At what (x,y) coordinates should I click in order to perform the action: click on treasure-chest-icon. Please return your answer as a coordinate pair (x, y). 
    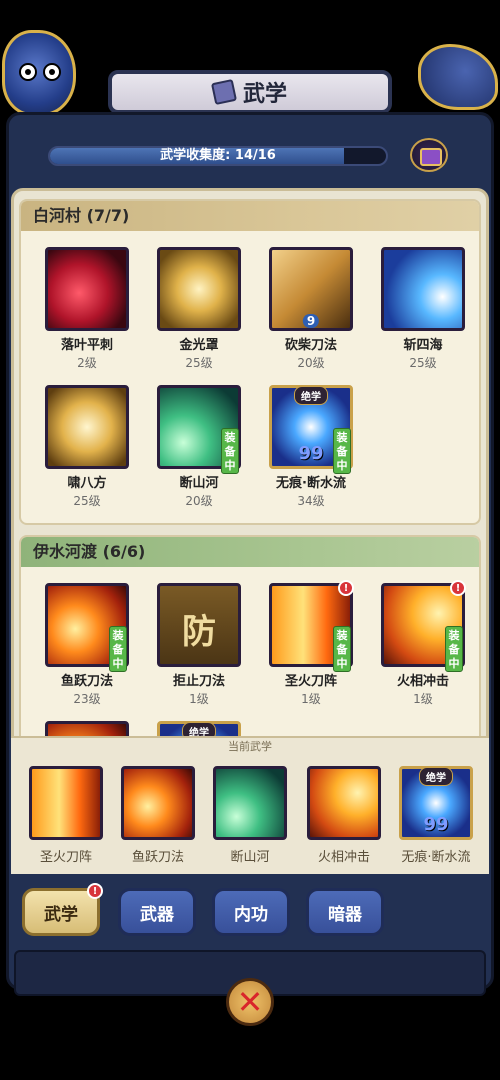
    Looking at the image, I should click on (429, 155).